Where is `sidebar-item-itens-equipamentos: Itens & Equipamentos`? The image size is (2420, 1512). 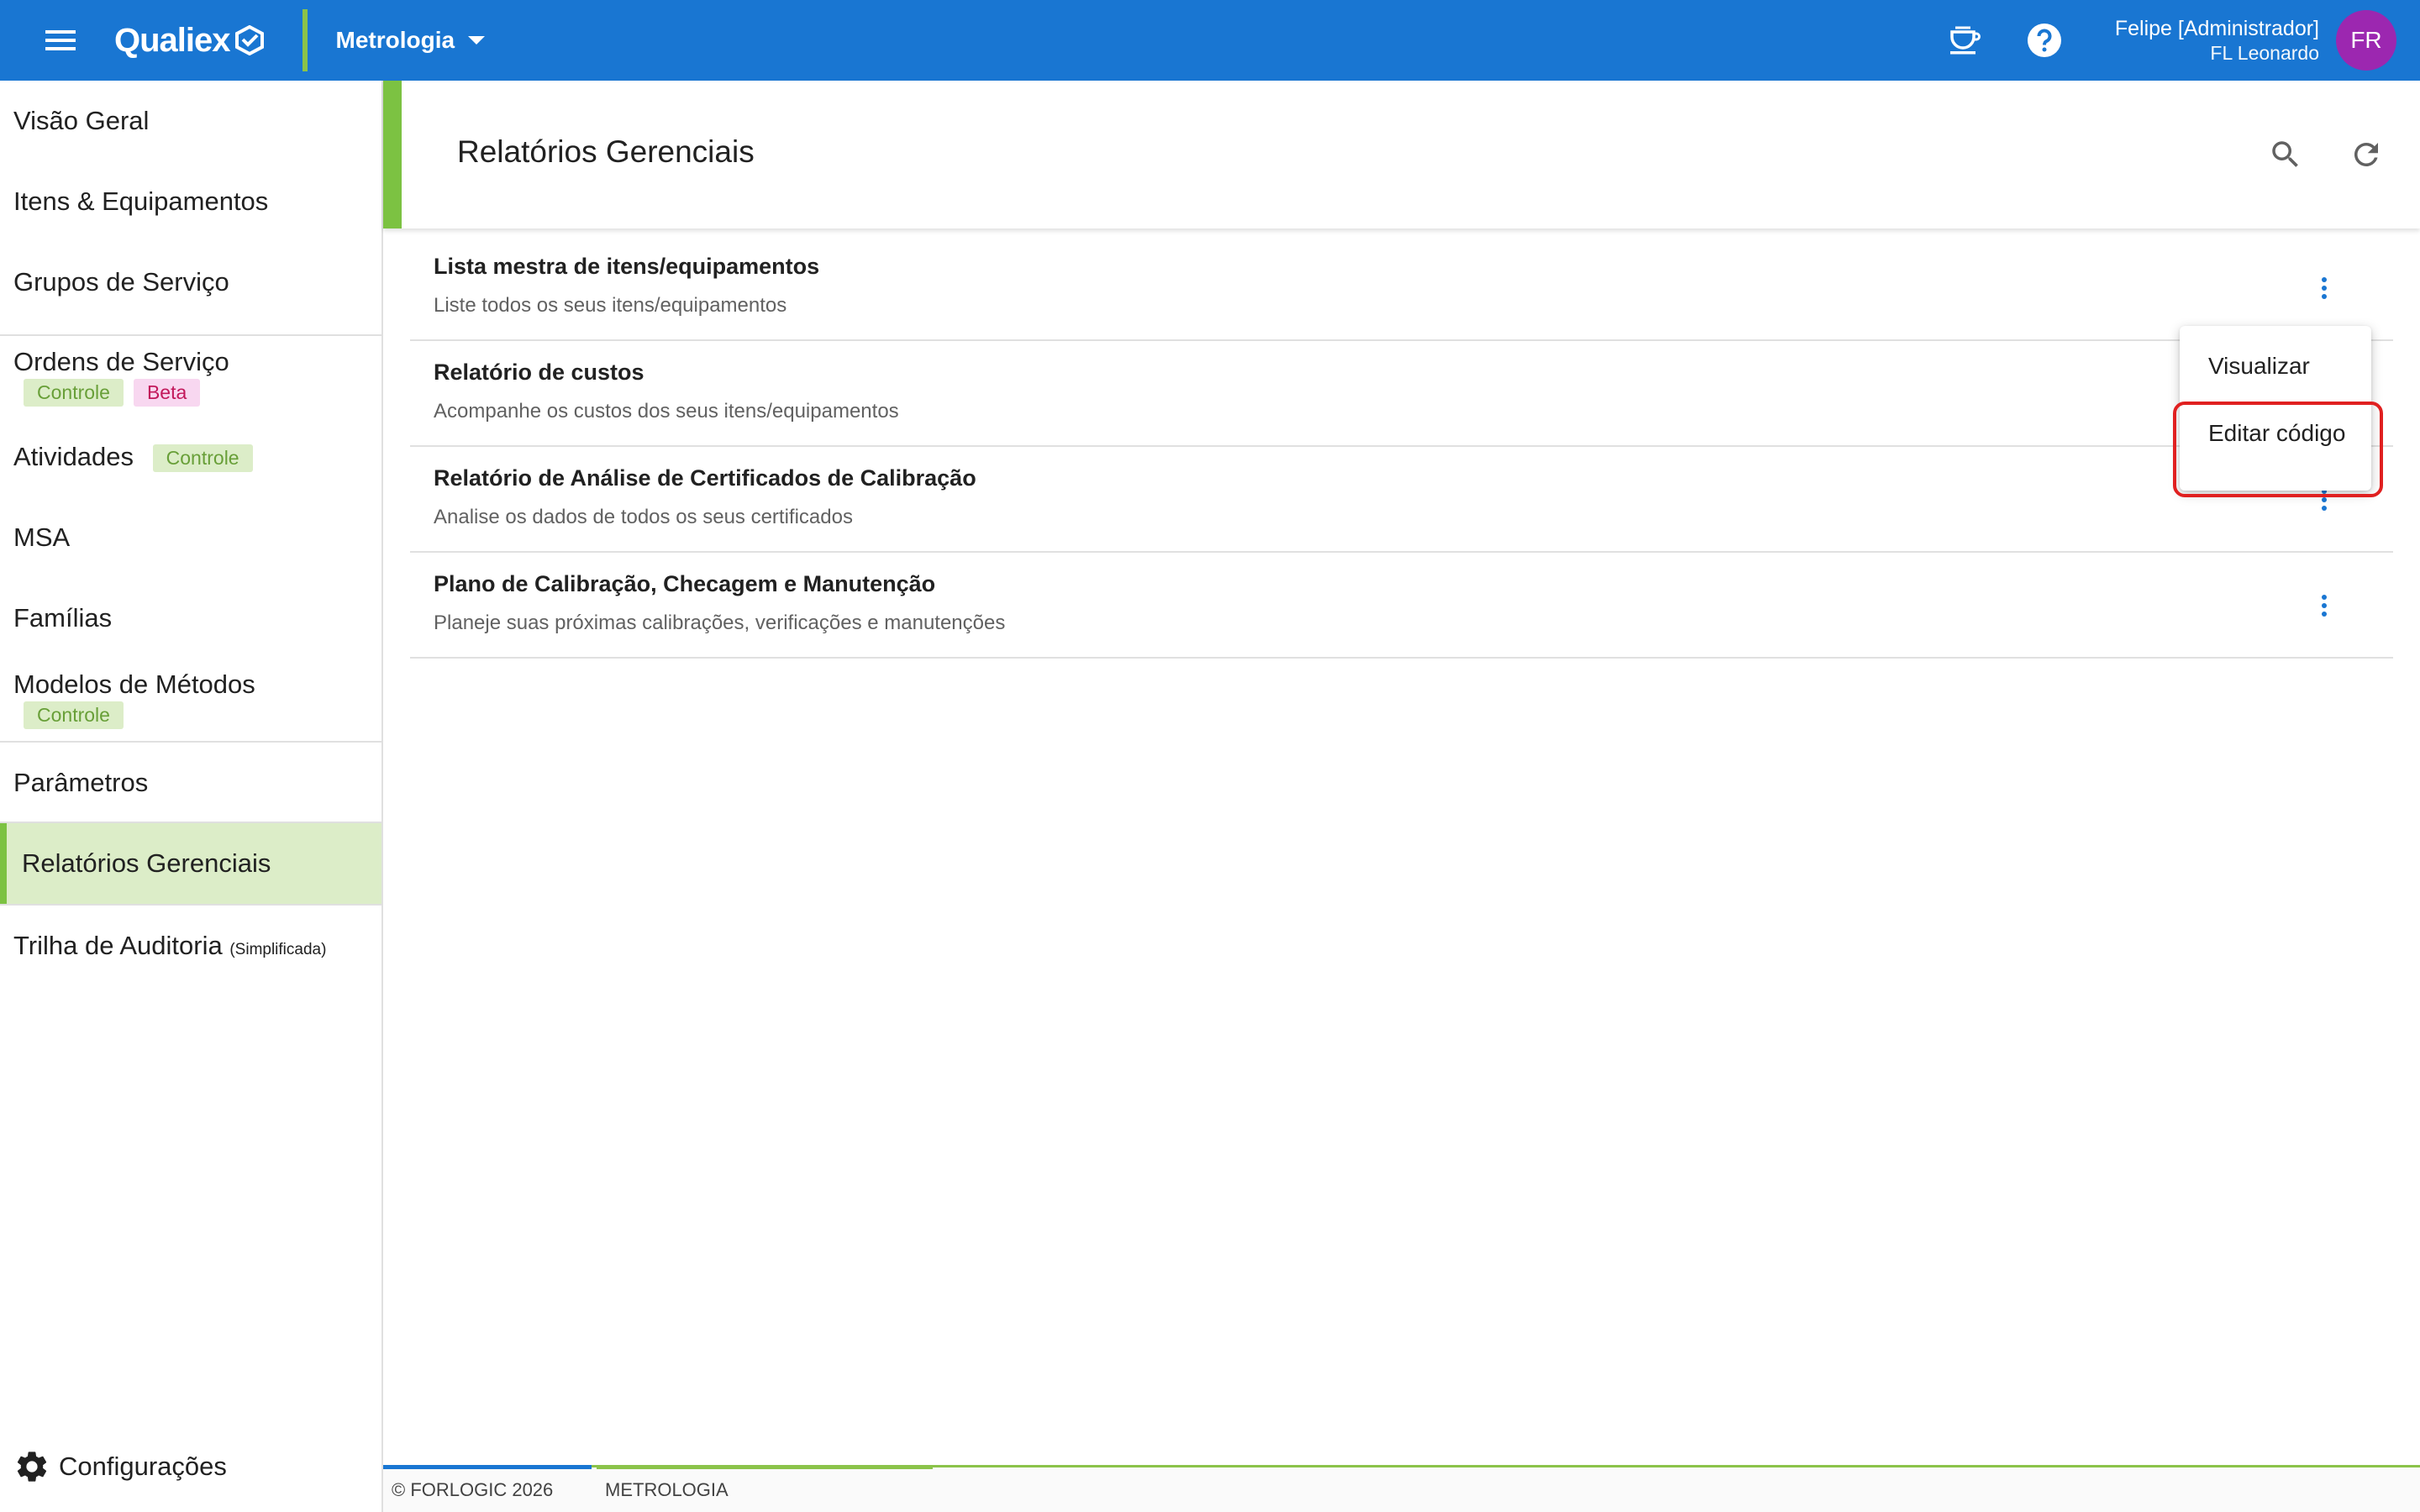 sidebar-item-itens-equipamentos: Itens & Equipamentos is located at coordinates (191, 201).